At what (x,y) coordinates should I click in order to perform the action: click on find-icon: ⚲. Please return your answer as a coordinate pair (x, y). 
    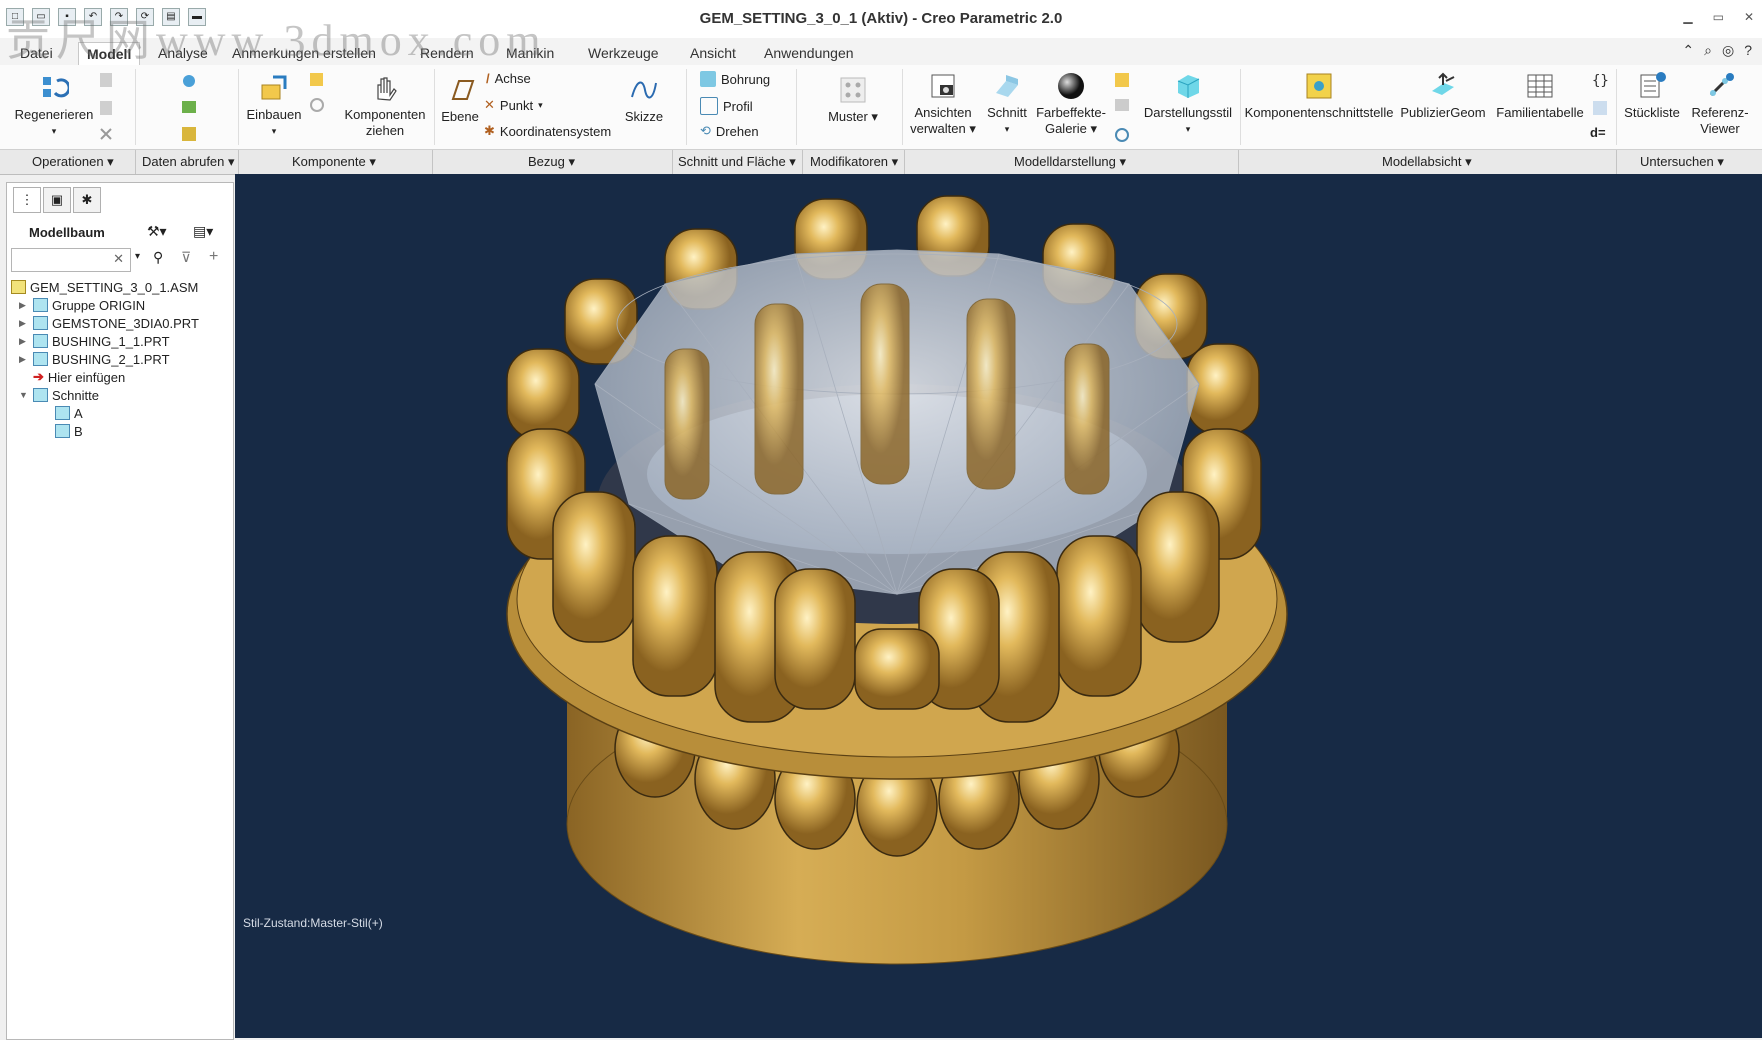
    Looking at the image, I should click on (158, 257).